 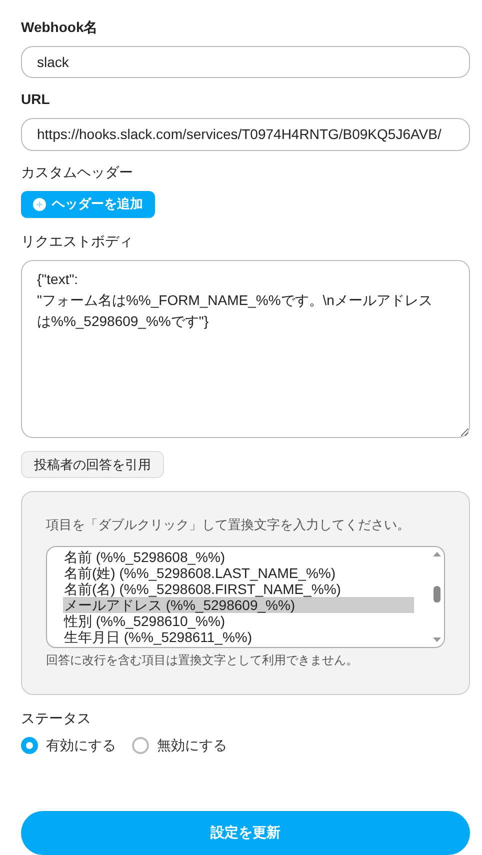 I want to click on field-label: Webhook名, so click(x=60, y=27).